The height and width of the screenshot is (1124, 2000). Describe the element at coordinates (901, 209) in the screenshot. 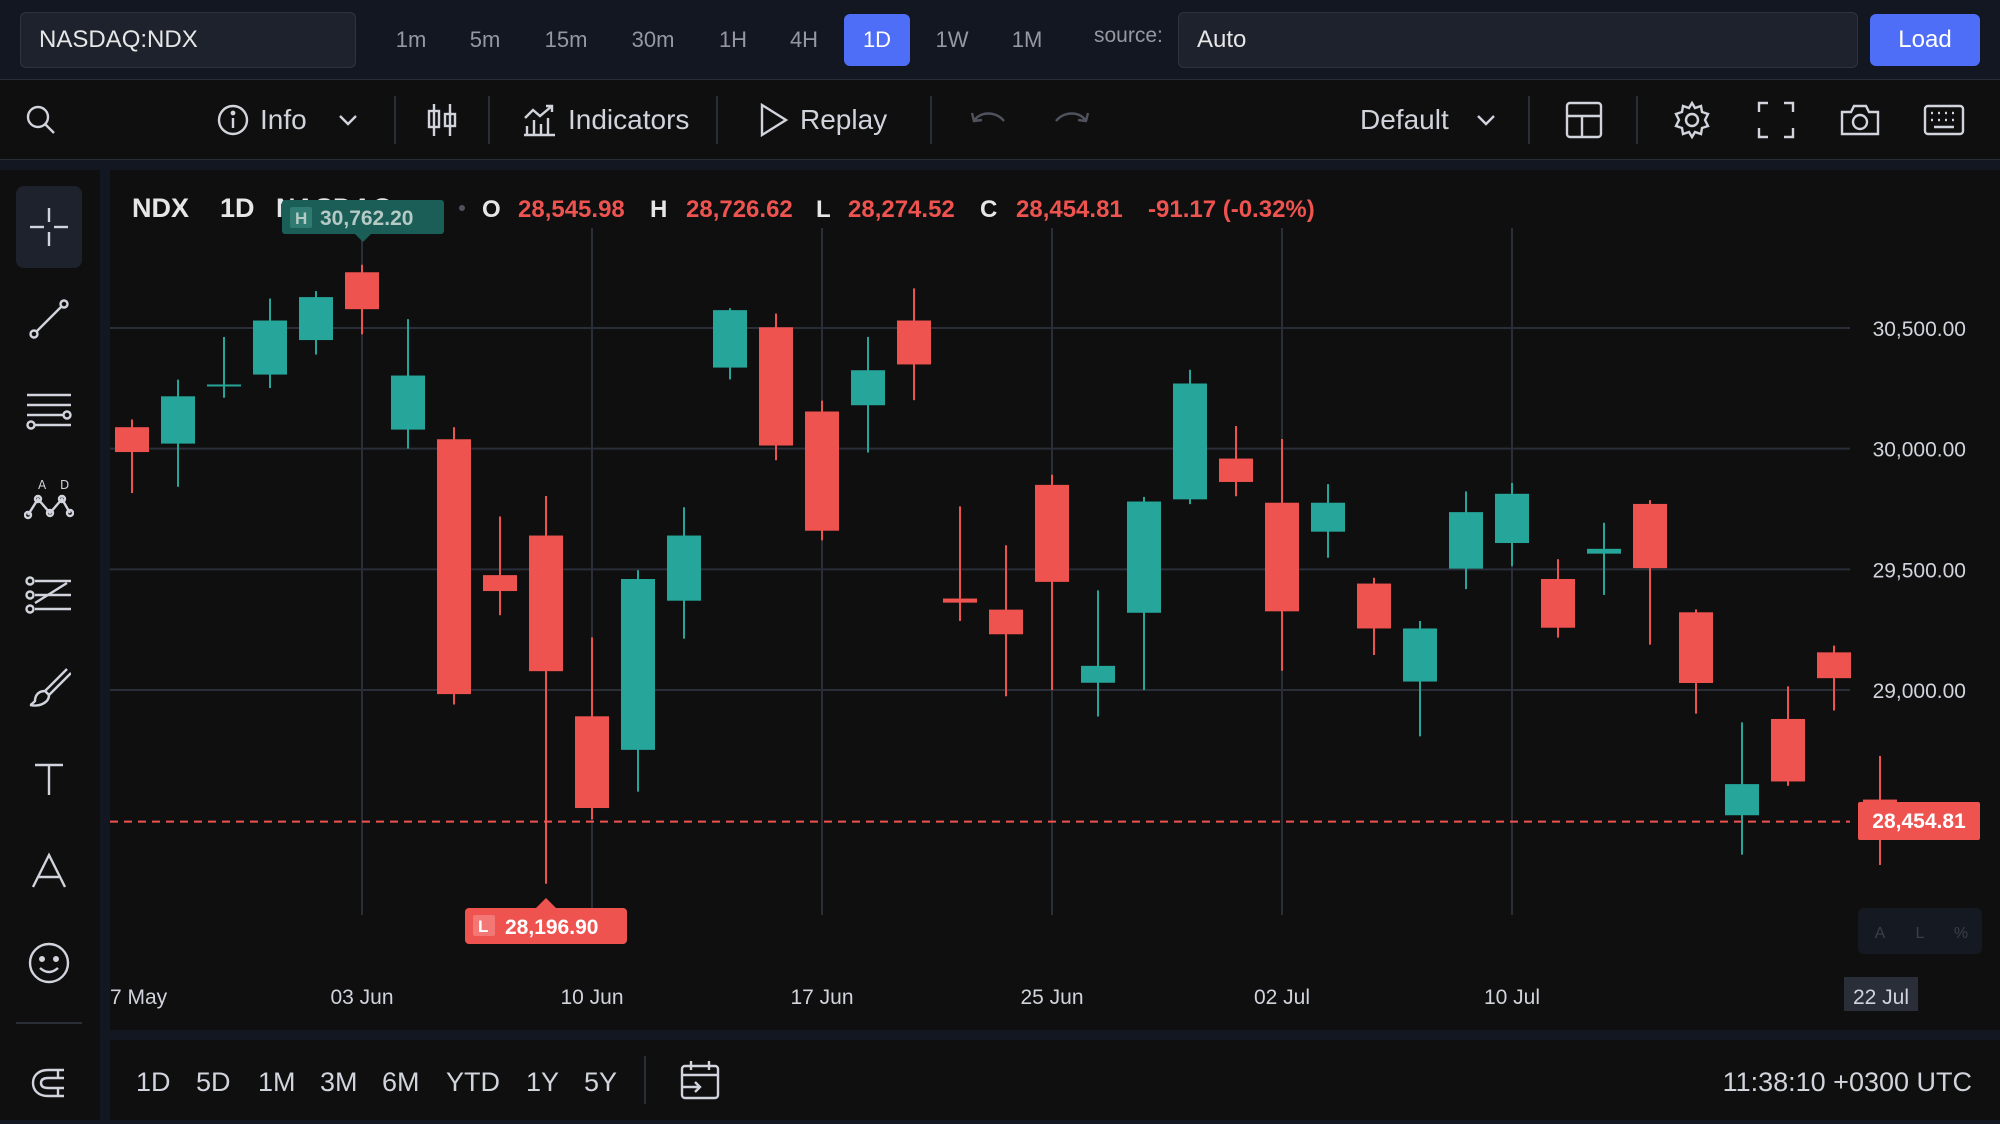

I see `legend-low-value: 28,274.52` at that location.